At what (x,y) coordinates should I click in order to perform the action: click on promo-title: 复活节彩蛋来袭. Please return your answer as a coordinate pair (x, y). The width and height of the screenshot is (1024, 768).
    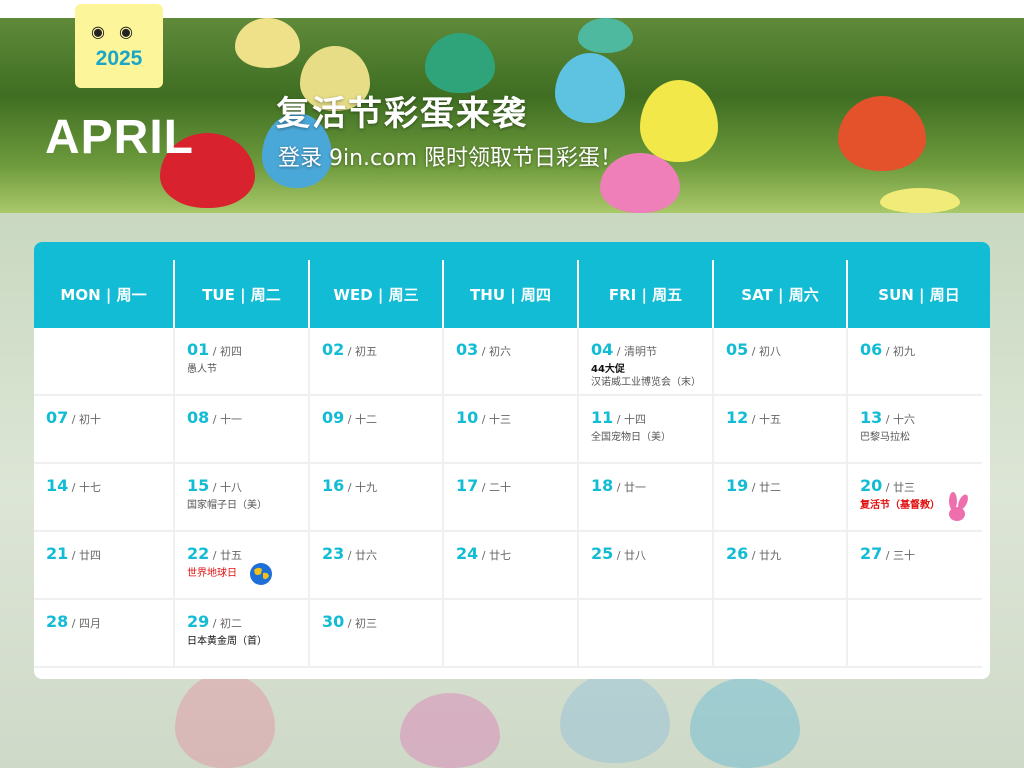
    Looking at the image, I should click on (402, 114).